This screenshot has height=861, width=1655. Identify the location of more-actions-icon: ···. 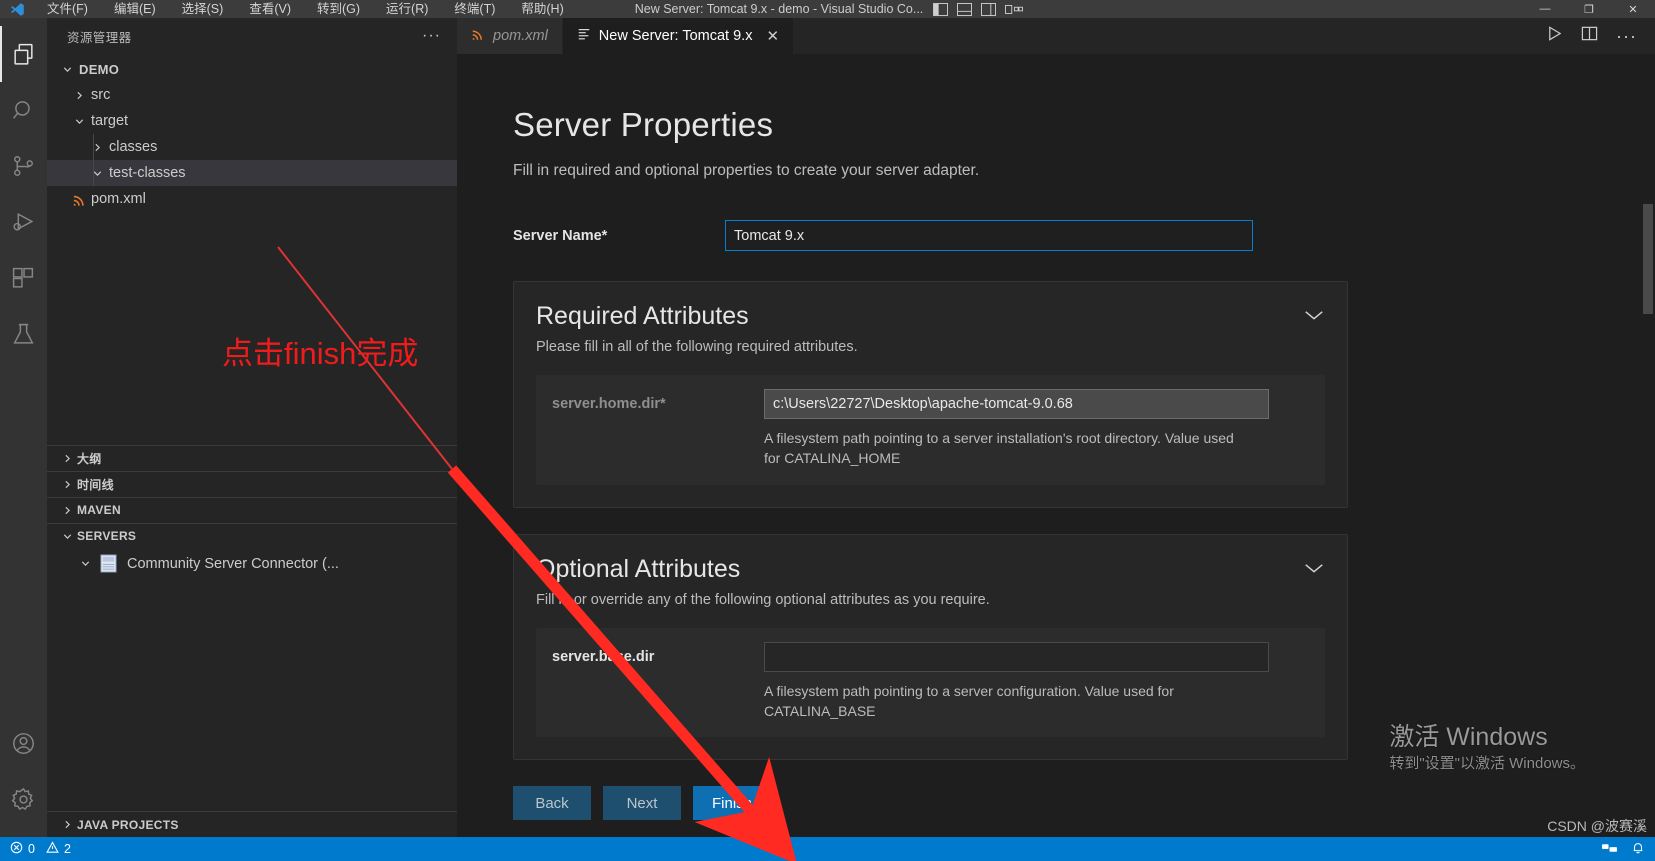
(1626, 36).